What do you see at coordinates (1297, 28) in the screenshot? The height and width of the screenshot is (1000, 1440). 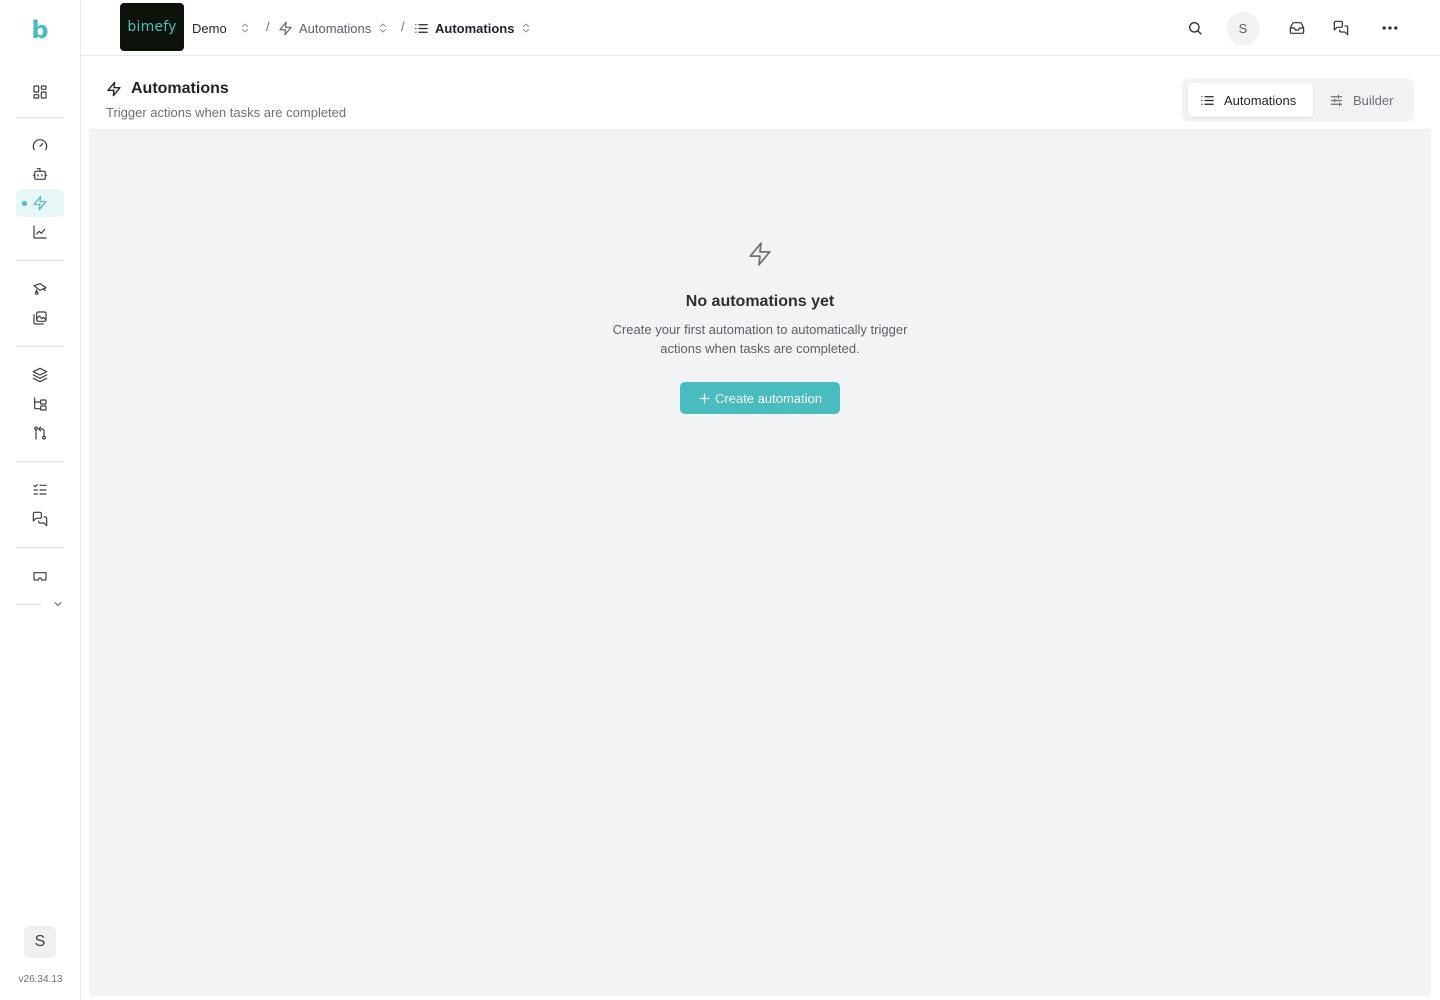 I see `inbox-icon` at bounding box center [1297, 28].